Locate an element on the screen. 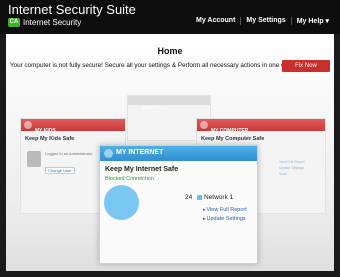 The image size is (340, 277). brand: CA Internet Security is located at coordinates (44, 22).